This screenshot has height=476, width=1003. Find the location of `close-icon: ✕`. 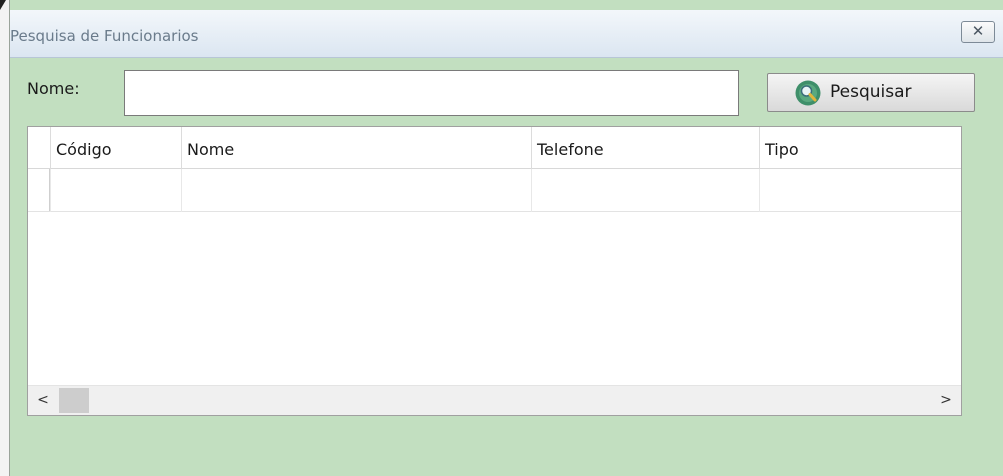

close-icon: ✕ is located at coordinates (978, 31).